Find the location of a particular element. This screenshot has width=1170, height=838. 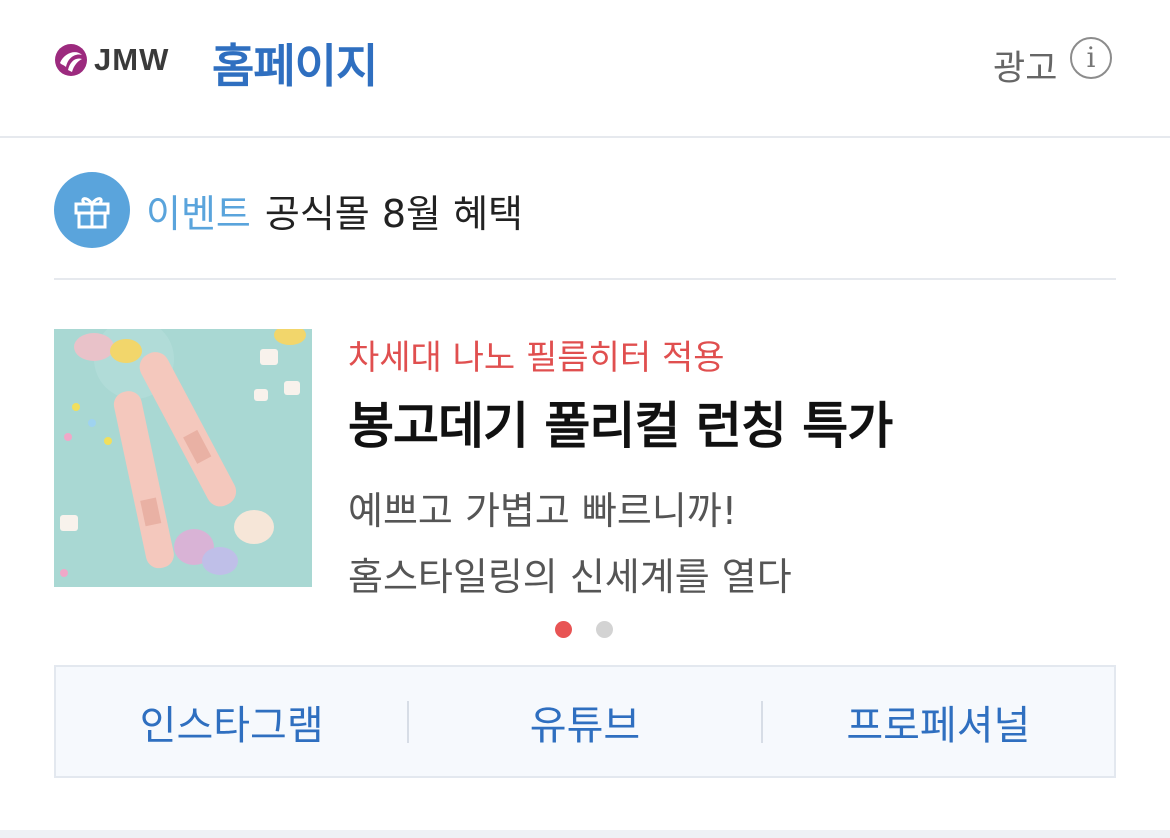

brand-logo: JMW is located at coordinates (111, 60).